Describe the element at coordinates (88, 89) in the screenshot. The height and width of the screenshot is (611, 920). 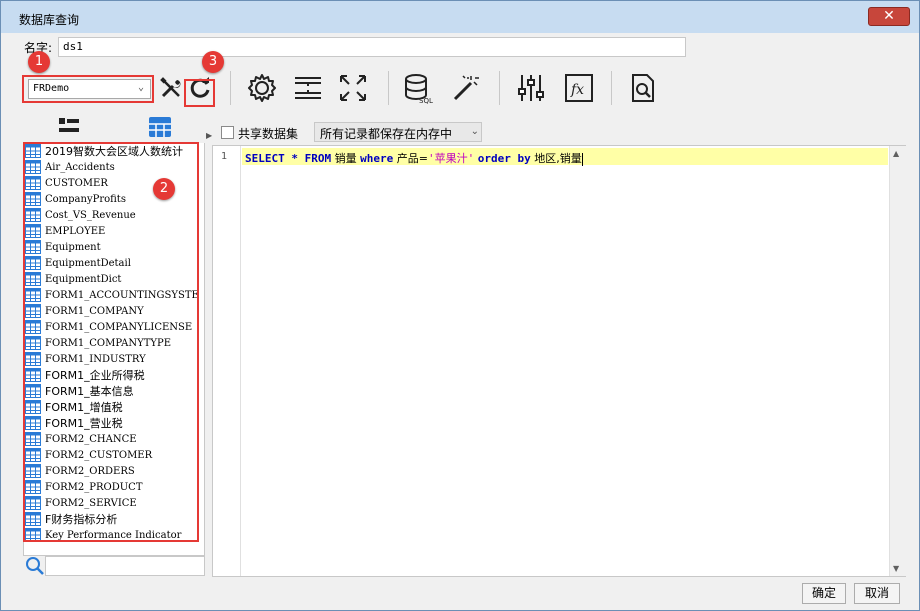
I see `highlight-datasource` at that location.